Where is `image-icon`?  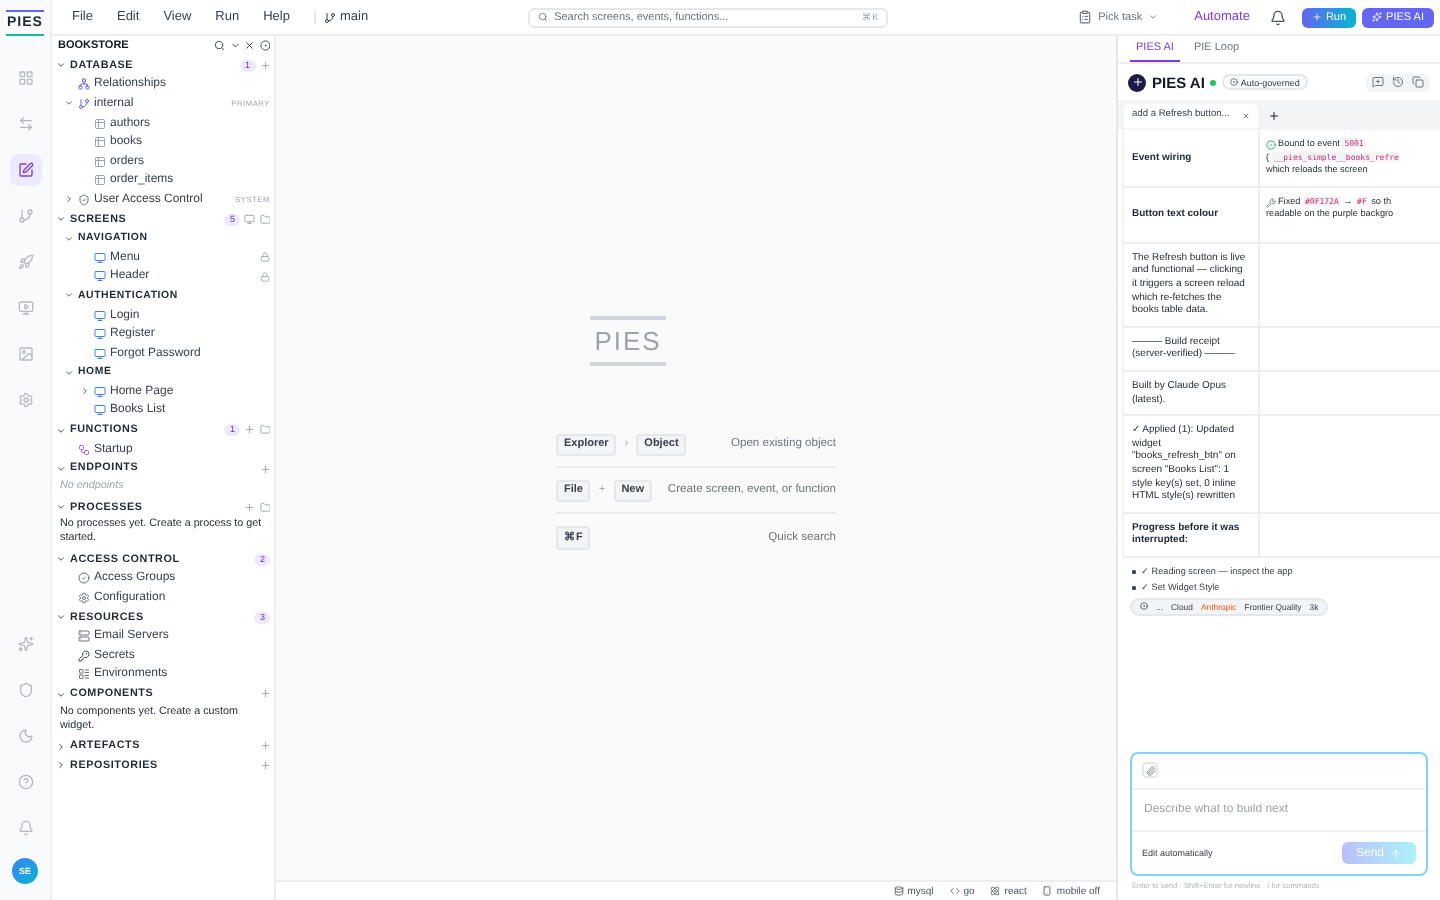 image-icon is located at coordinates (25, 354).